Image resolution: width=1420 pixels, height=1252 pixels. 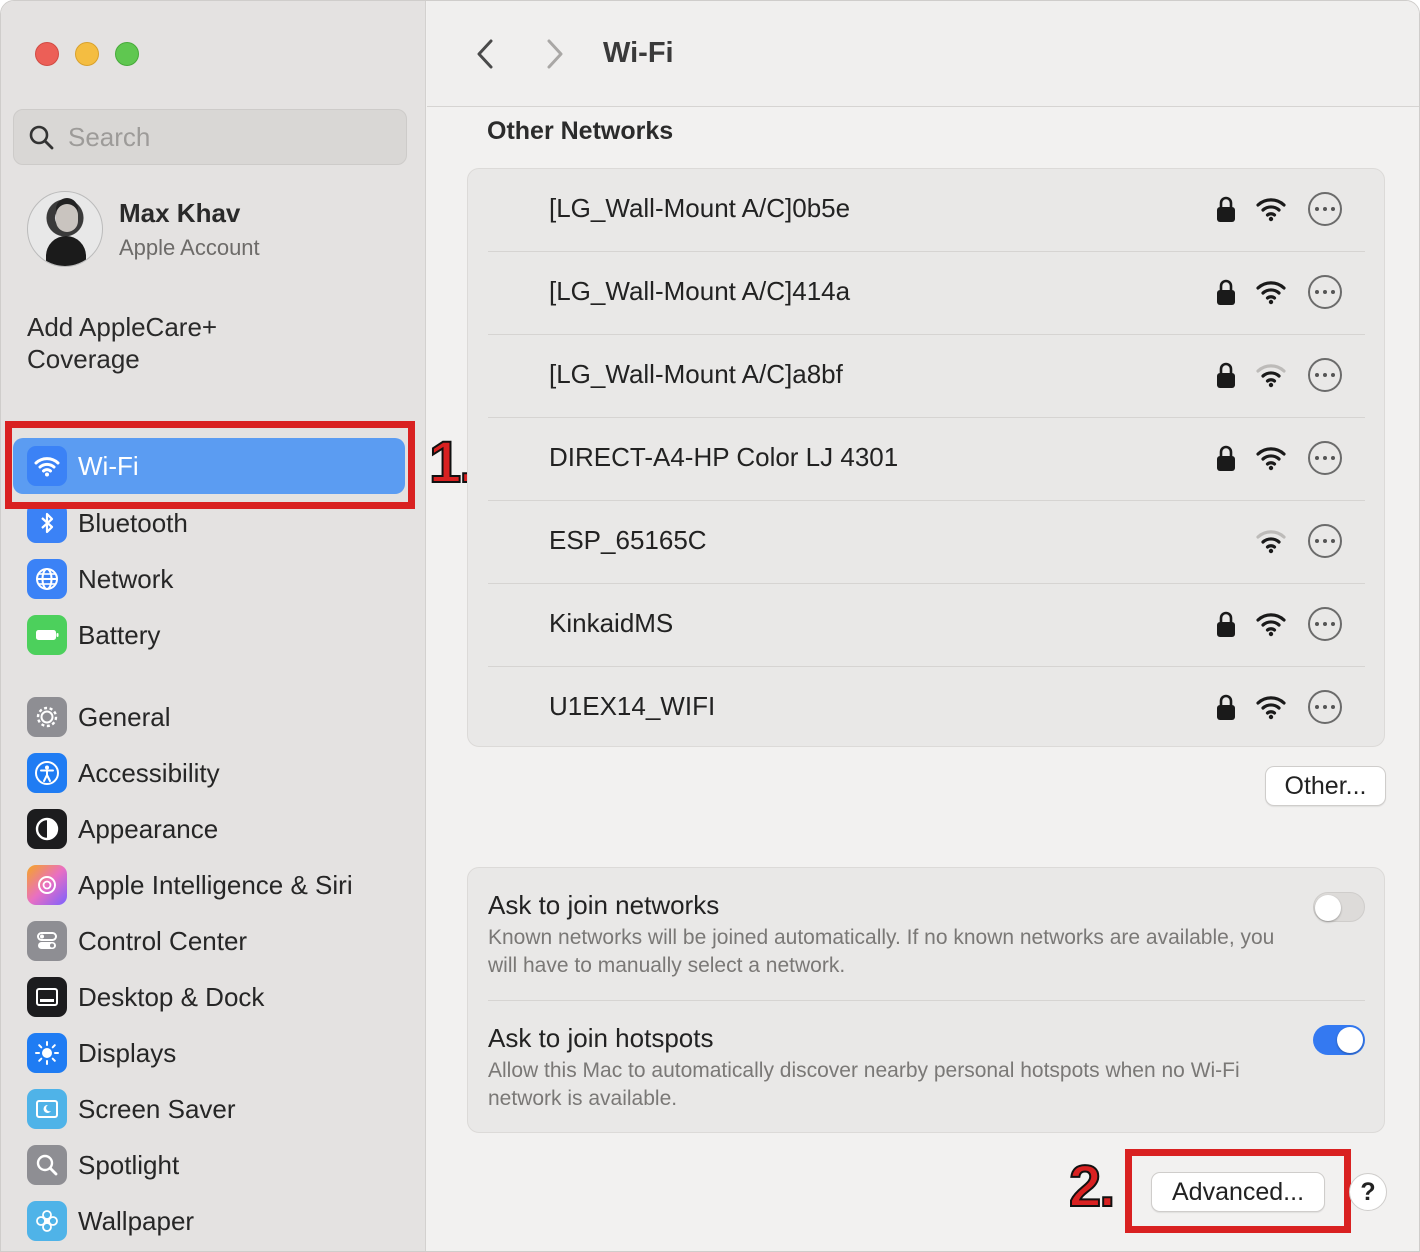 I want to click on apple-account: Max Khav Apple Account, so click(x=143, y=229).